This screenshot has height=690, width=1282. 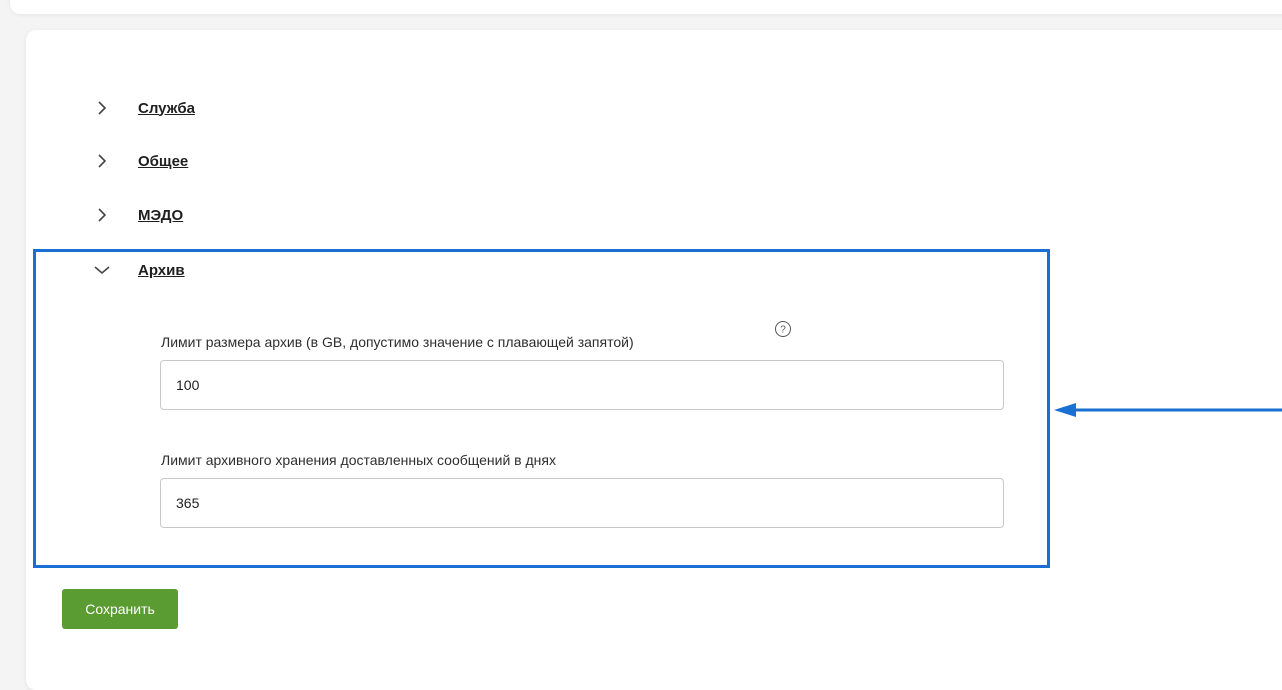 I want to click on retention-limit-input, so click(x=582, y=503).